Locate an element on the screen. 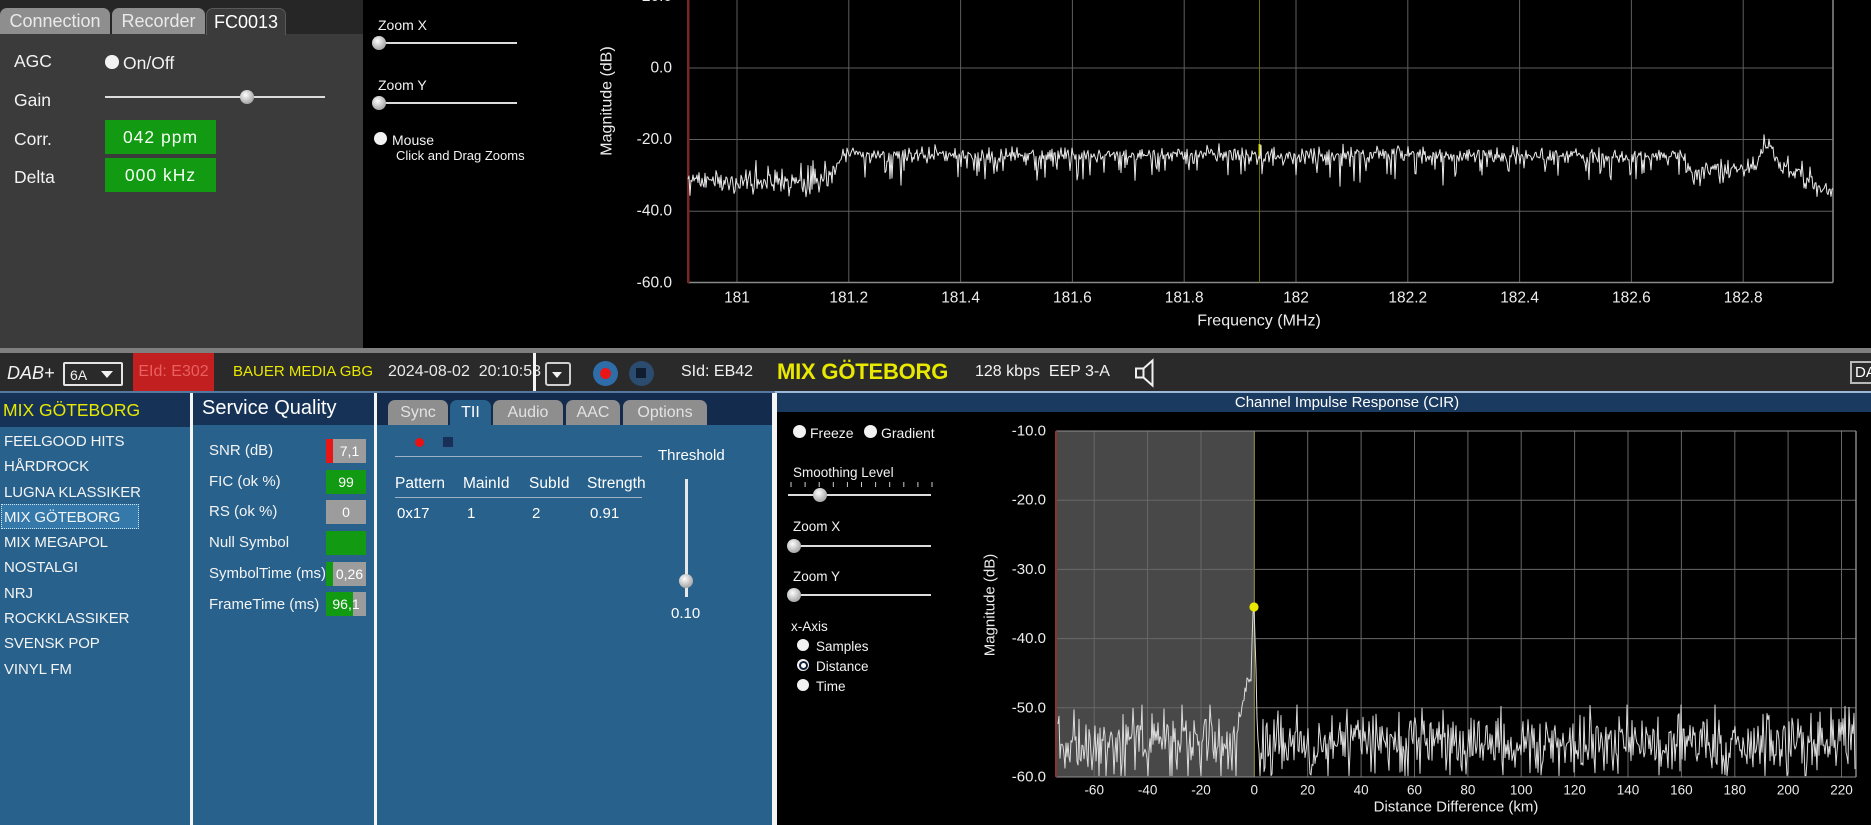 The image size is (1871, 825). svg-text: 180 is located at coordinates (1735, 790).